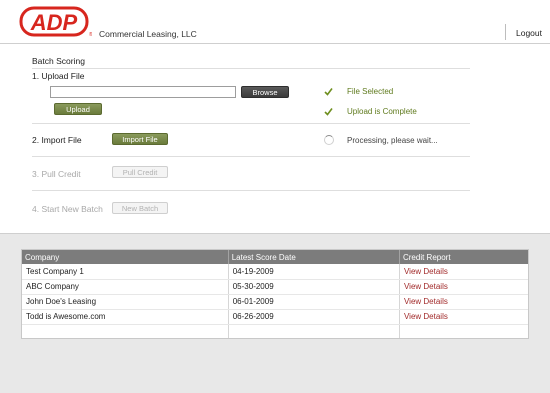  What do you see at coordinates (463, 257) in the screenshot?
I see `column-header-credit-report: Credit Report` at bounding box center [463, 257].